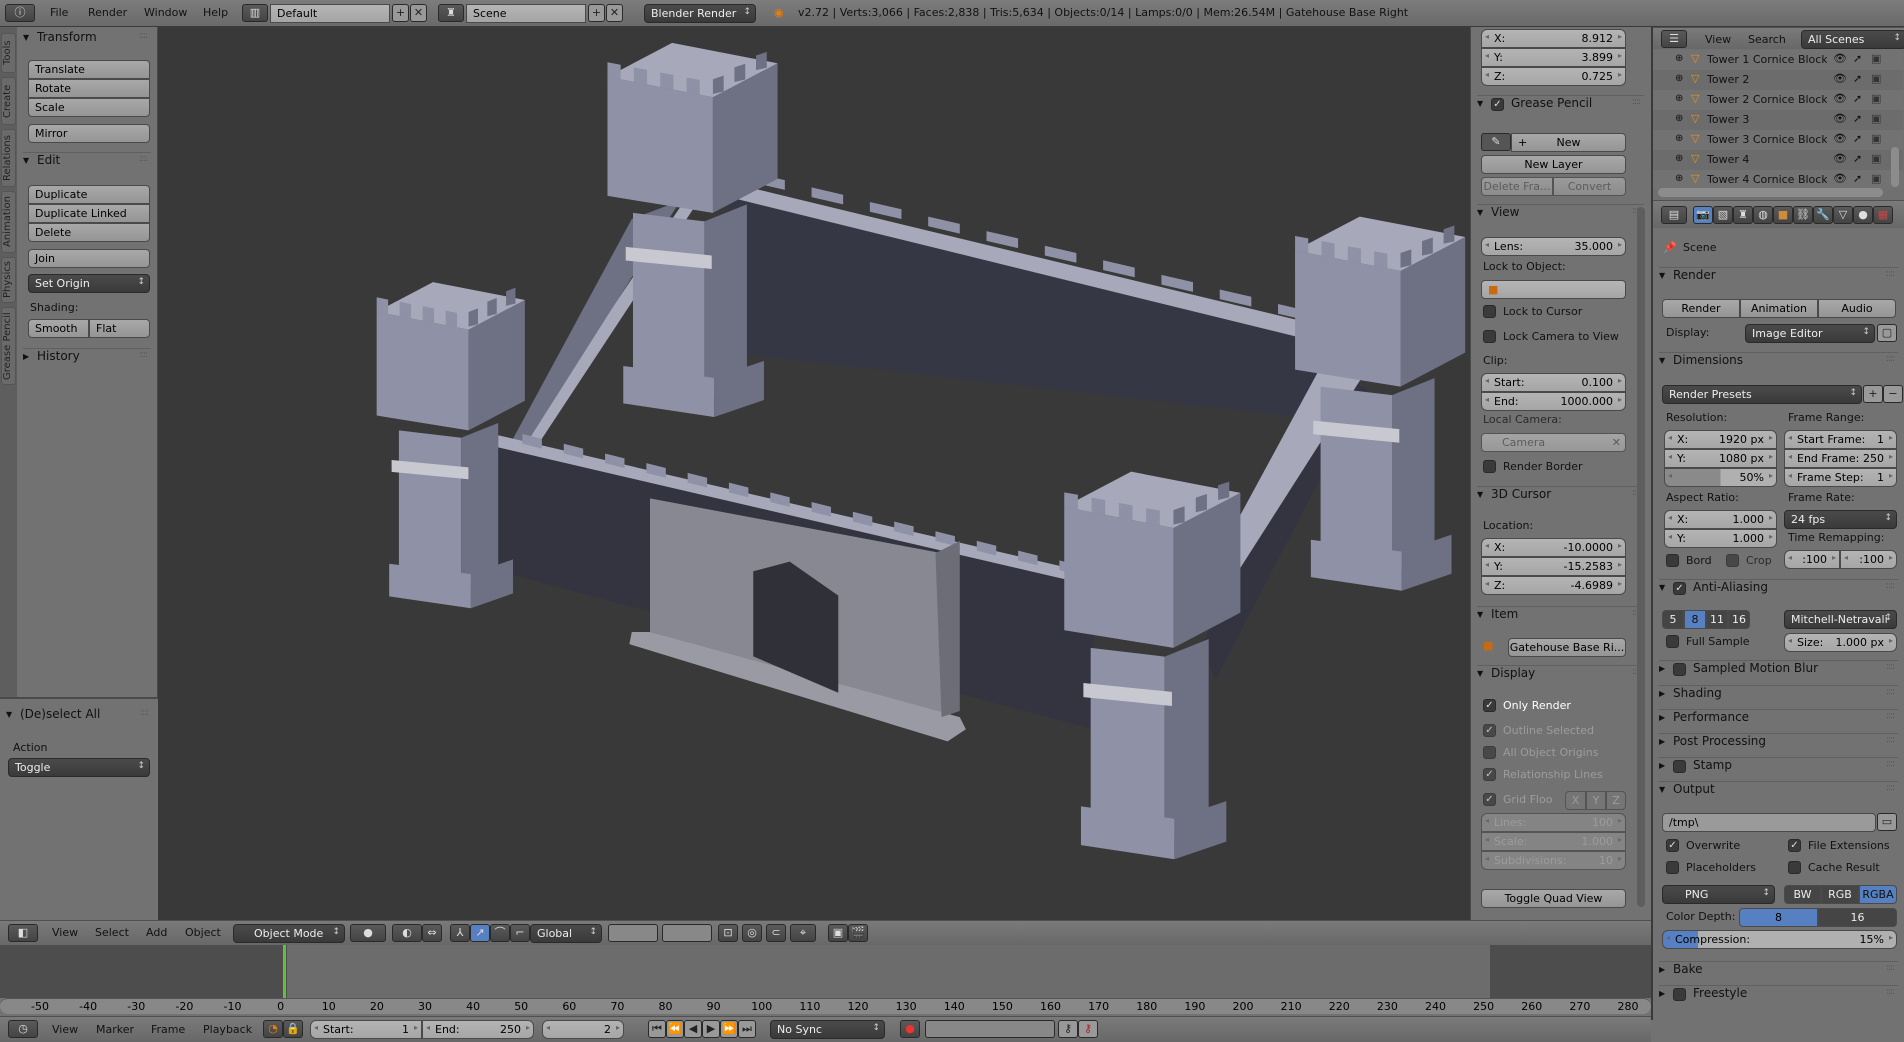 This screenshot has width=1904, height=1042. I want to click on timeline-menu-marker: Marker, so click(115, 1029).